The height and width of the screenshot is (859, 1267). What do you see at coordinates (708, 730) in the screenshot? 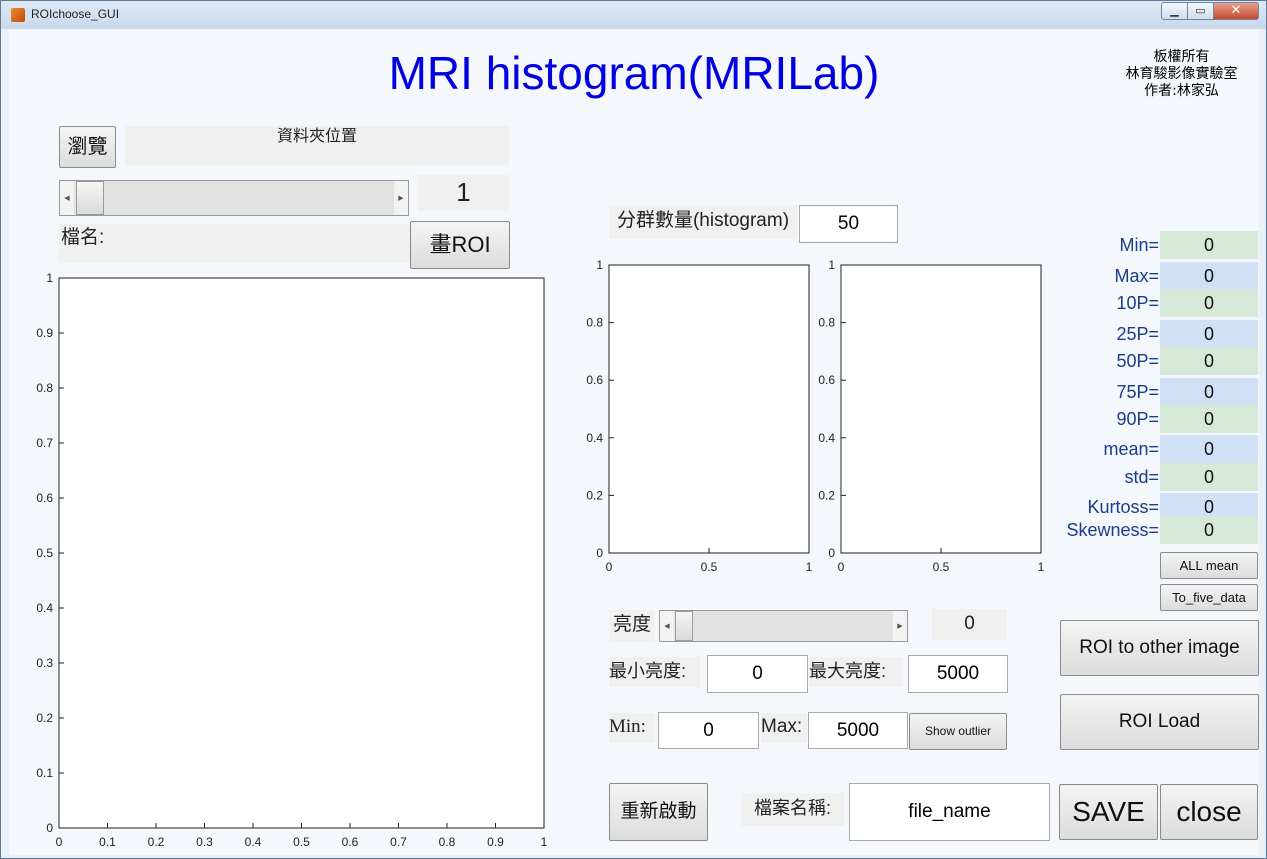
I see `range-min-input: 0` at bounding box center [708, 730].